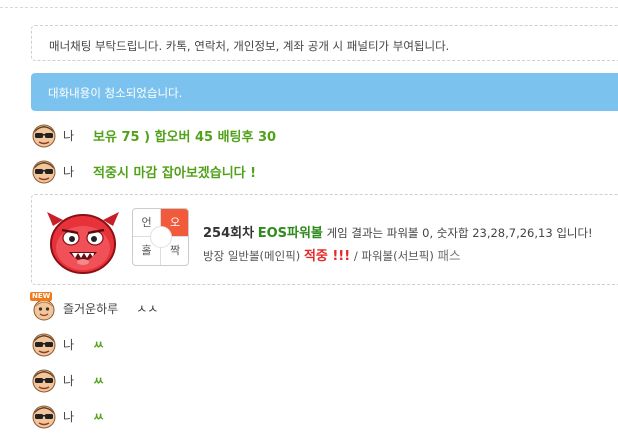  Describe the element at coordinates (43, 306) in the screenshot. I see `new-user-avatar-icon: NEW` at that location.